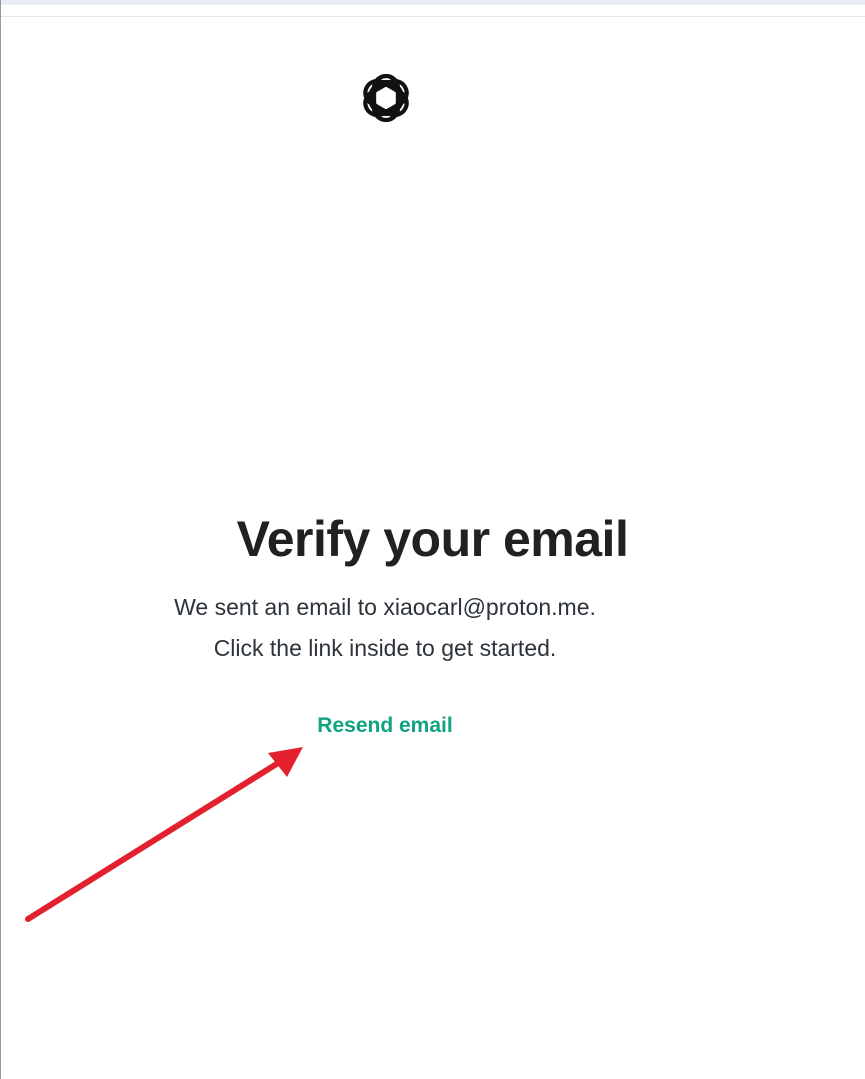 The height and width of the screenshot is (1079, 865). What do you see at coordinates (432, 2) in the screenshot?
I see `browser-top-strip` at bounding box center [432, 2].